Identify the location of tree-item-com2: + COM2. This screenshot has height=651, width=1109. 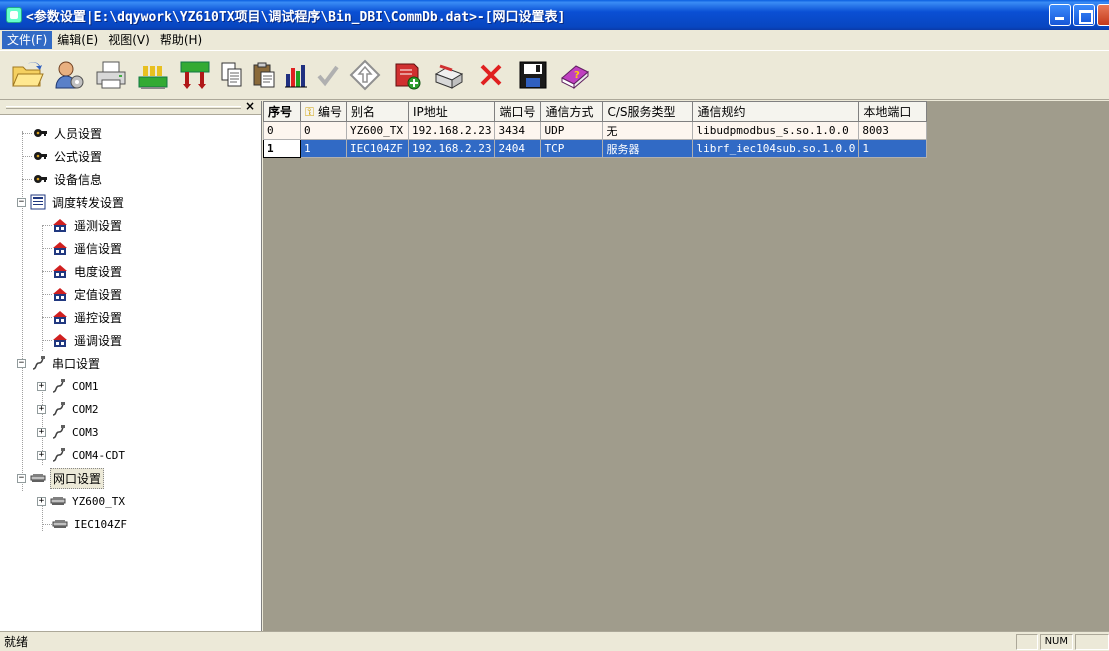
(69, 409).